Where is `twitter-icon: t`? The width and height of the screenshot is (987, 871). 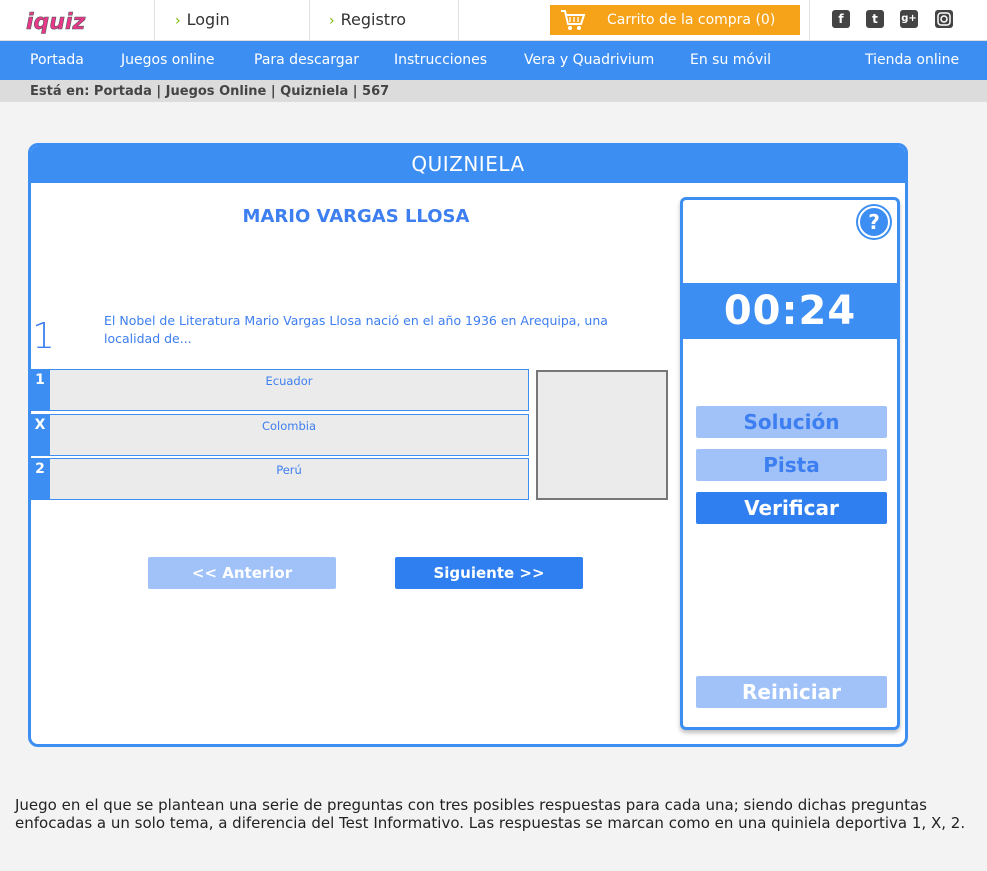
twitter-icon: t is located at coordinates (875, 19).